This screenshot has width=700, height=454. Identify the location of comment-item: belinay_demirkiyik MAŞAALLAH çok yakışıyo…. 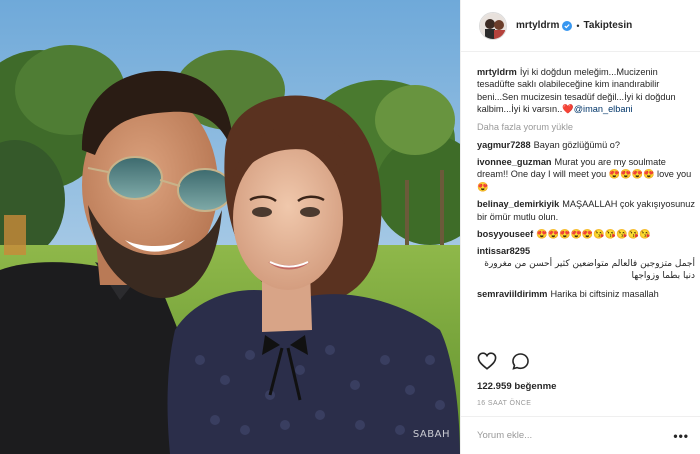
(586, 210).